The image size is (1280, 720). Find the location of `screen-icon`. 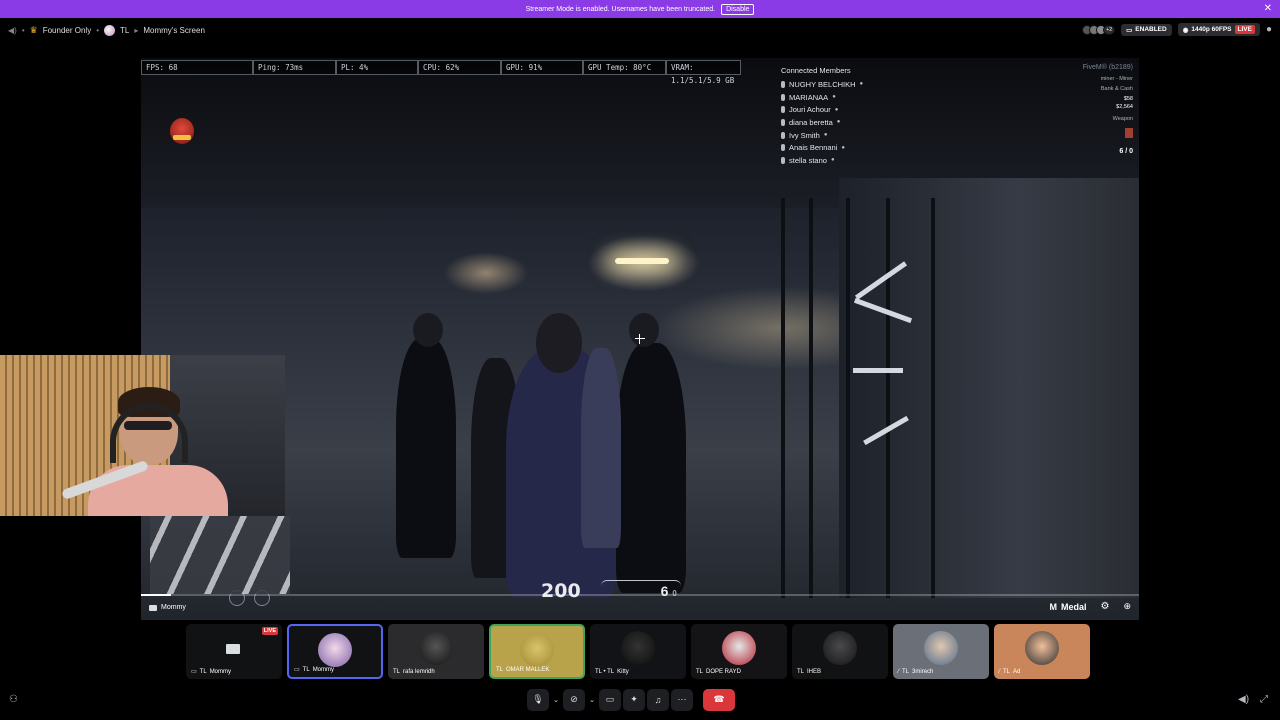

screen-icon is located at coordinates (153, 607).